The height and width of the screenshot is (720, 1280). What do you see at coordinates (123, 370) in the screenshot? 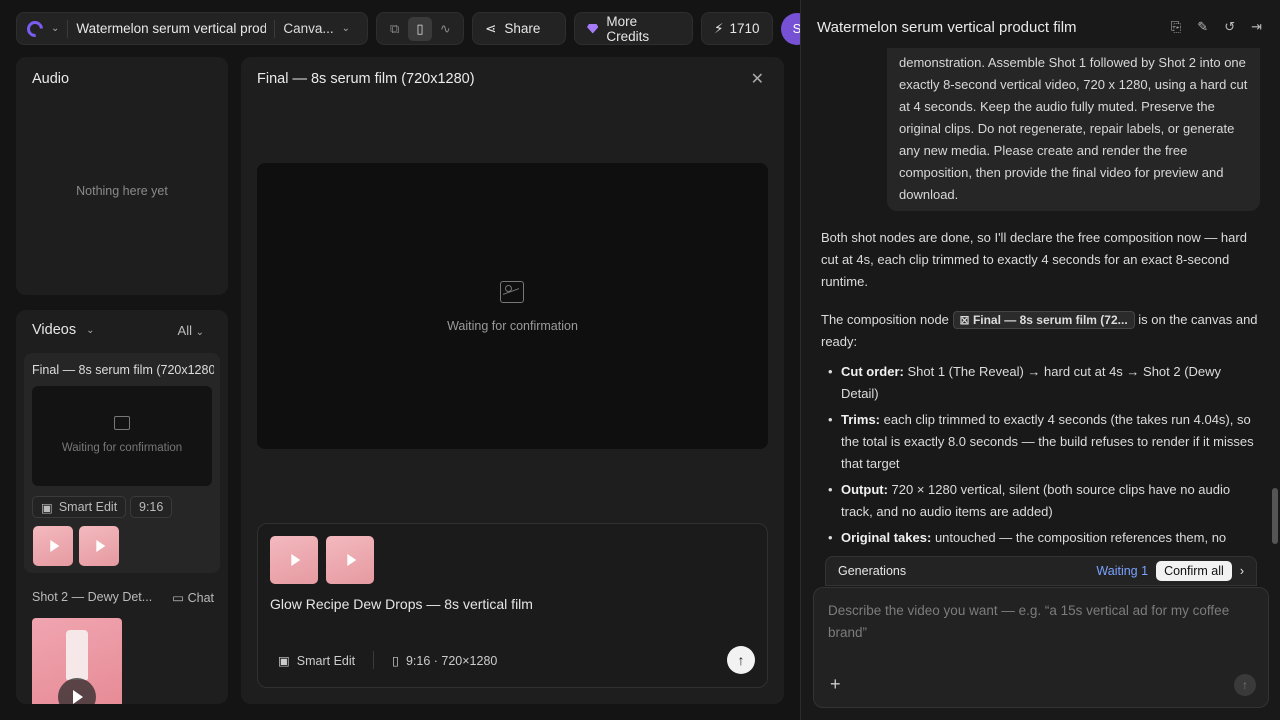
I see `video-card-title: Final — 8s serum film (720x1280)` at bounding box center [123, 370].